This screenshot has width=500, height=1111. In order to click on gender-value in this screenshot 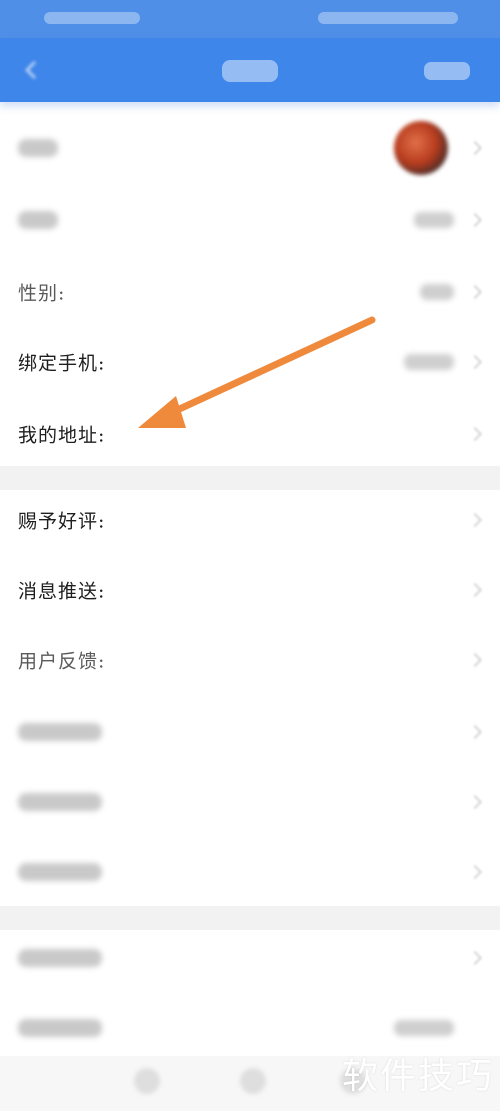, I will do `click(437, 292)`.